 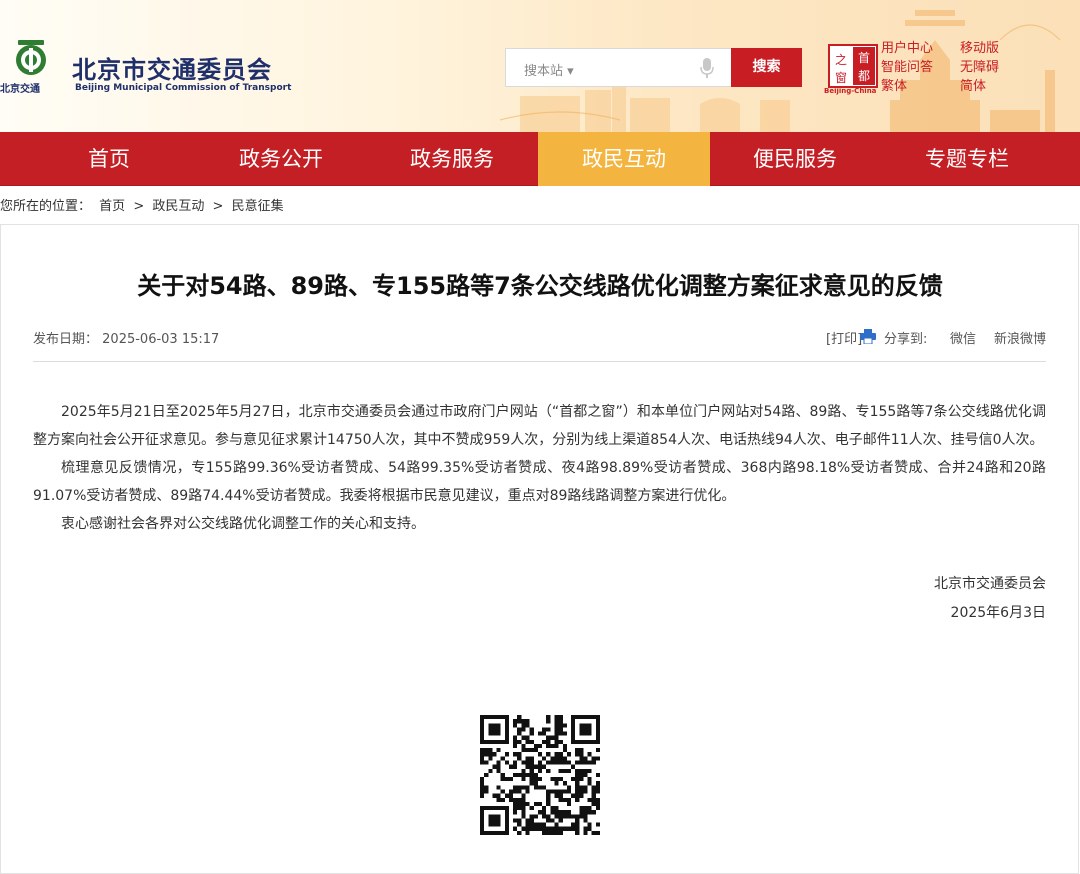 What do you see at coordinates (850, 91) in the screenshot?
I see `capital-window-caption: Beijing-China` at bounding box center [850, 91].